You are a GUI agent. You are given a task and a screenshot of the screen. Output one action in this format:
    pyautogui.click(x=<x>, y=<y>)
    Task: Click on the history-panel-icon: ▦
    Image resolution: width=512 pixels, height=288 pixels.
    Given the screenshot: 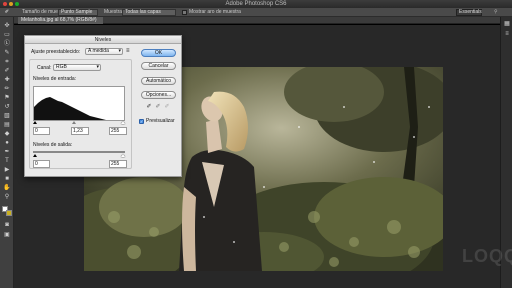 What is the action you would take?
    pyautogui.click(x=507, y=24)
    